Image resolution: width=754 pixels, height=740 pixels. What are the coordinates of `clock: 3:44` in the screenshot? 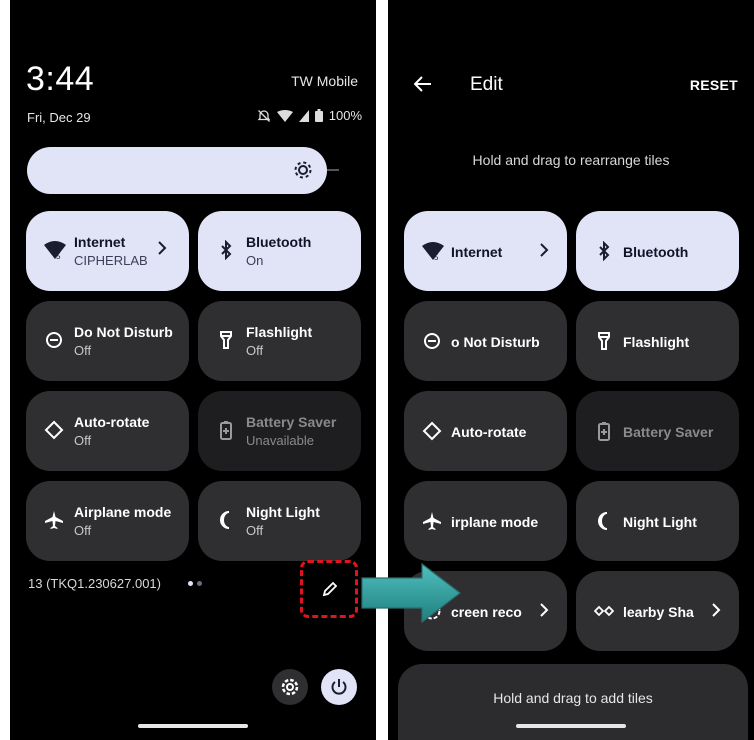 It's located at (60, 79).